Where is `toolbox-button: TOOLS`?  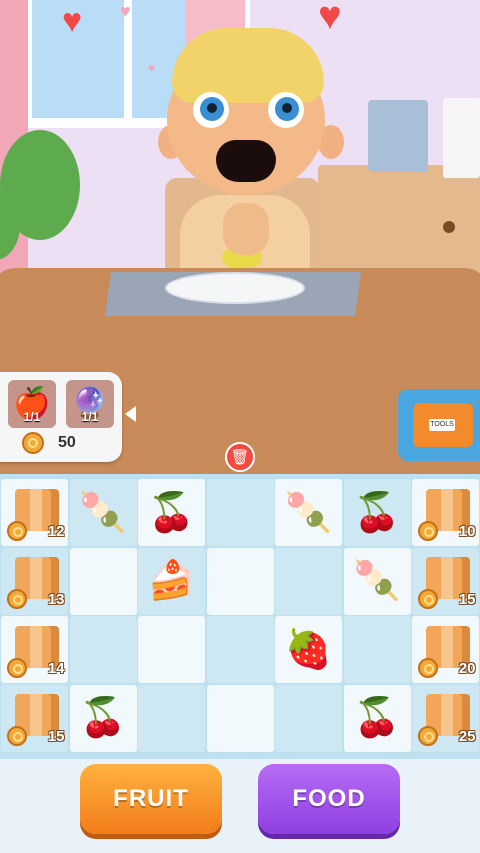
toolbox-button: TOOLS is located at coordinates (439, 425).